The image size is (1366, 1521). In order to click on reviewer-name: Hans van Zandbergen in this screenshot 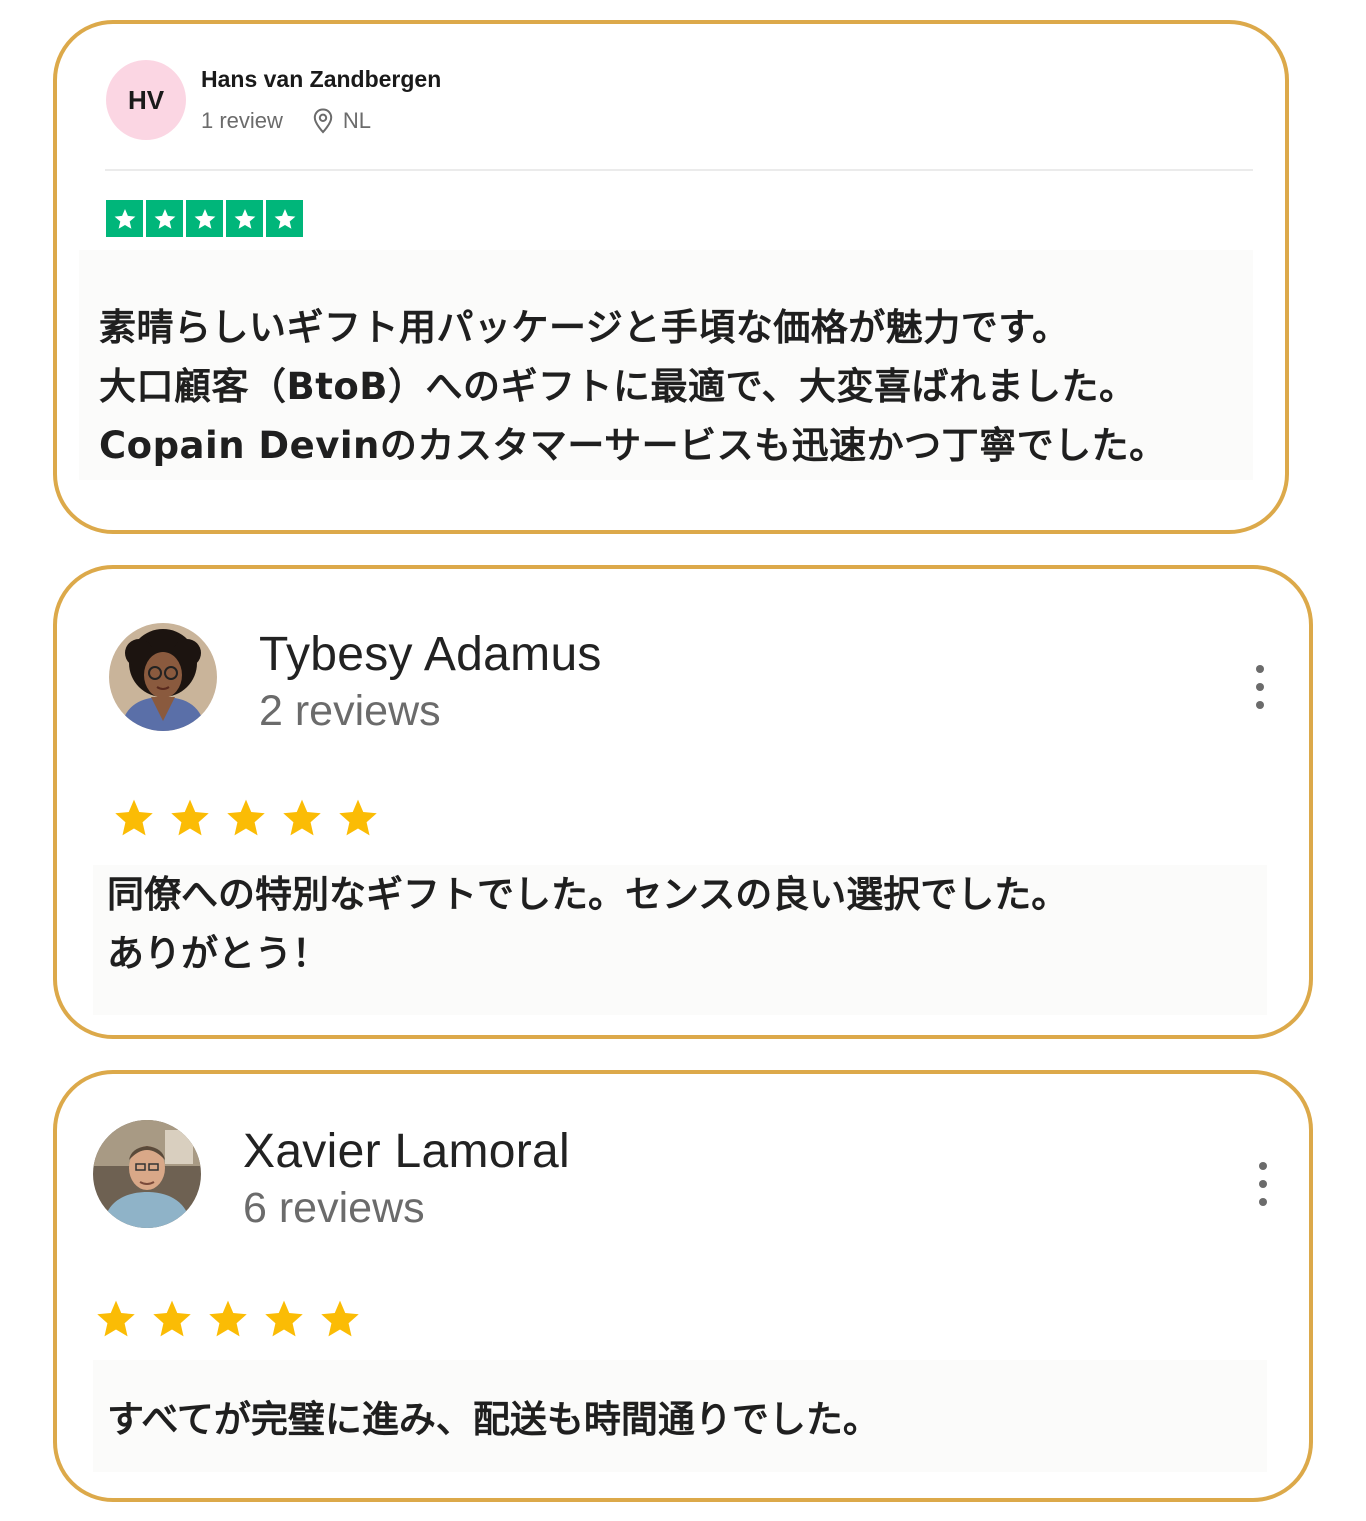, I will do `click(321, 79)`.